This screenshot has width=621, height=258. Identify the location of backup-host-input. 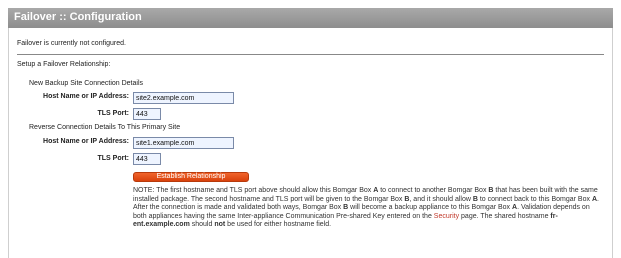
(183, 98).